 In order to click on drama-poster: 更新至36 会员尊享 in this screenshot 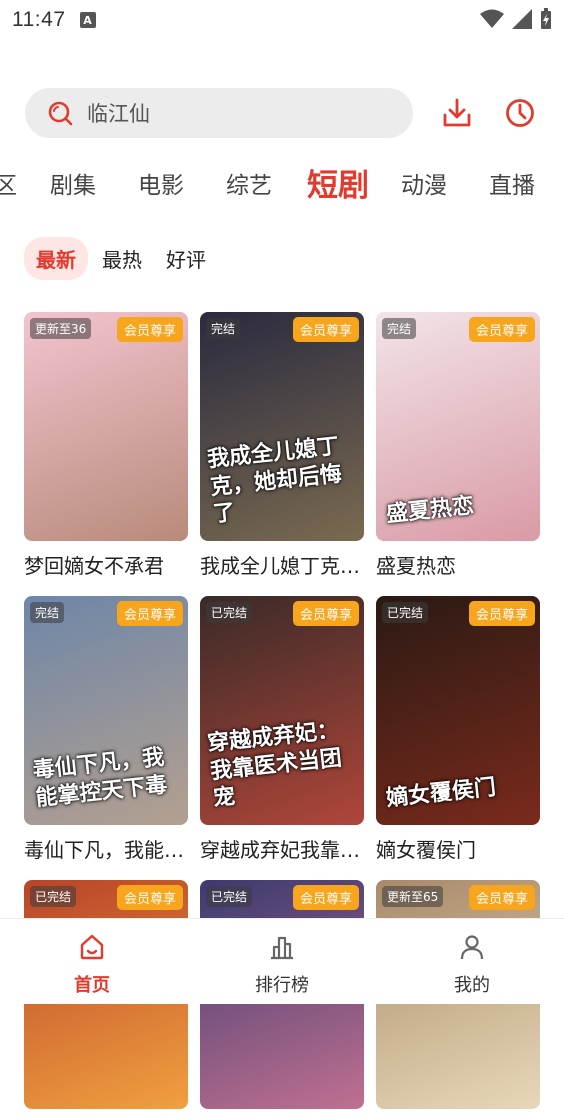, I will do `click(106, 426)`.